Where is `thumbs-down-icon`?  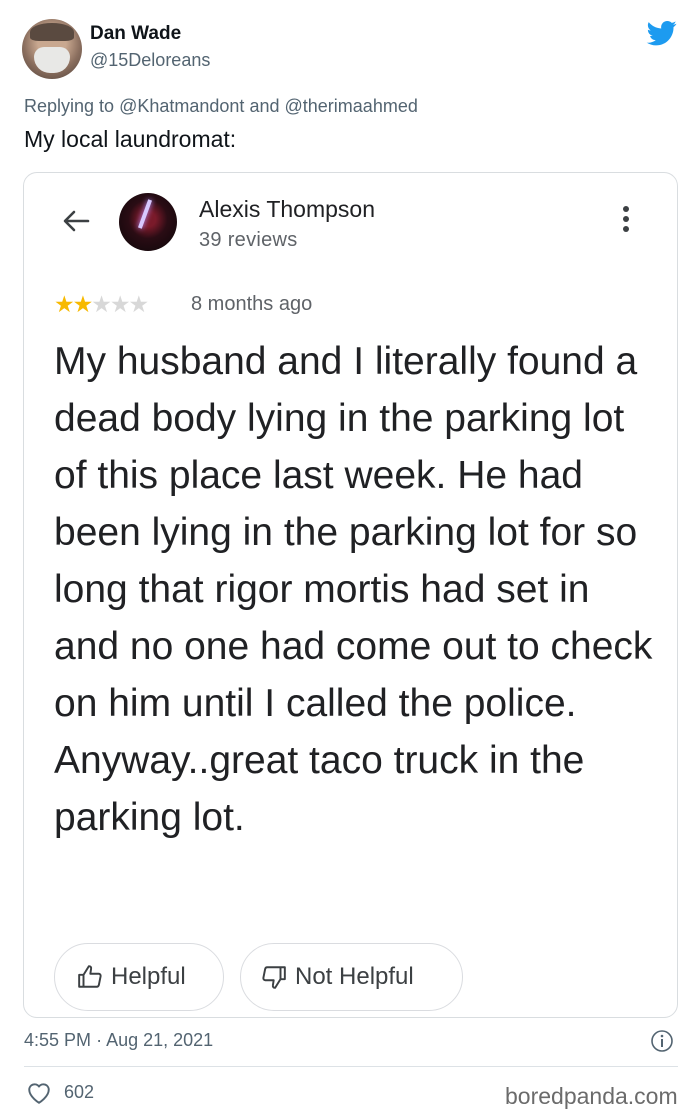 thumbs-down-icon is located at coordinates (274, 977).